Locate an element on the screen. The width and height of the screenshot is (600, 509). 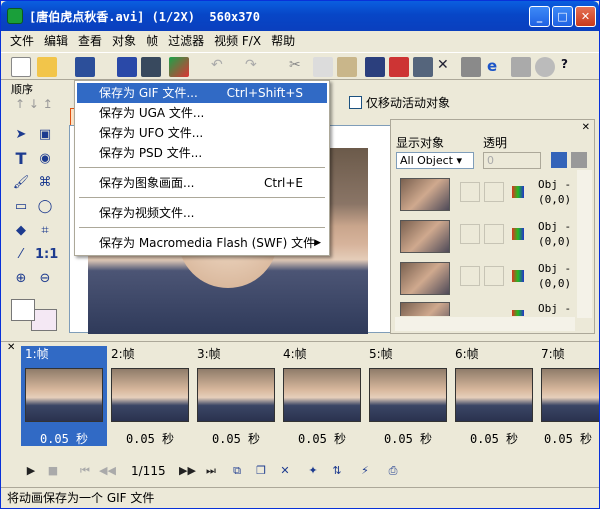
stamp-icon is located at coordinates (471, 67).